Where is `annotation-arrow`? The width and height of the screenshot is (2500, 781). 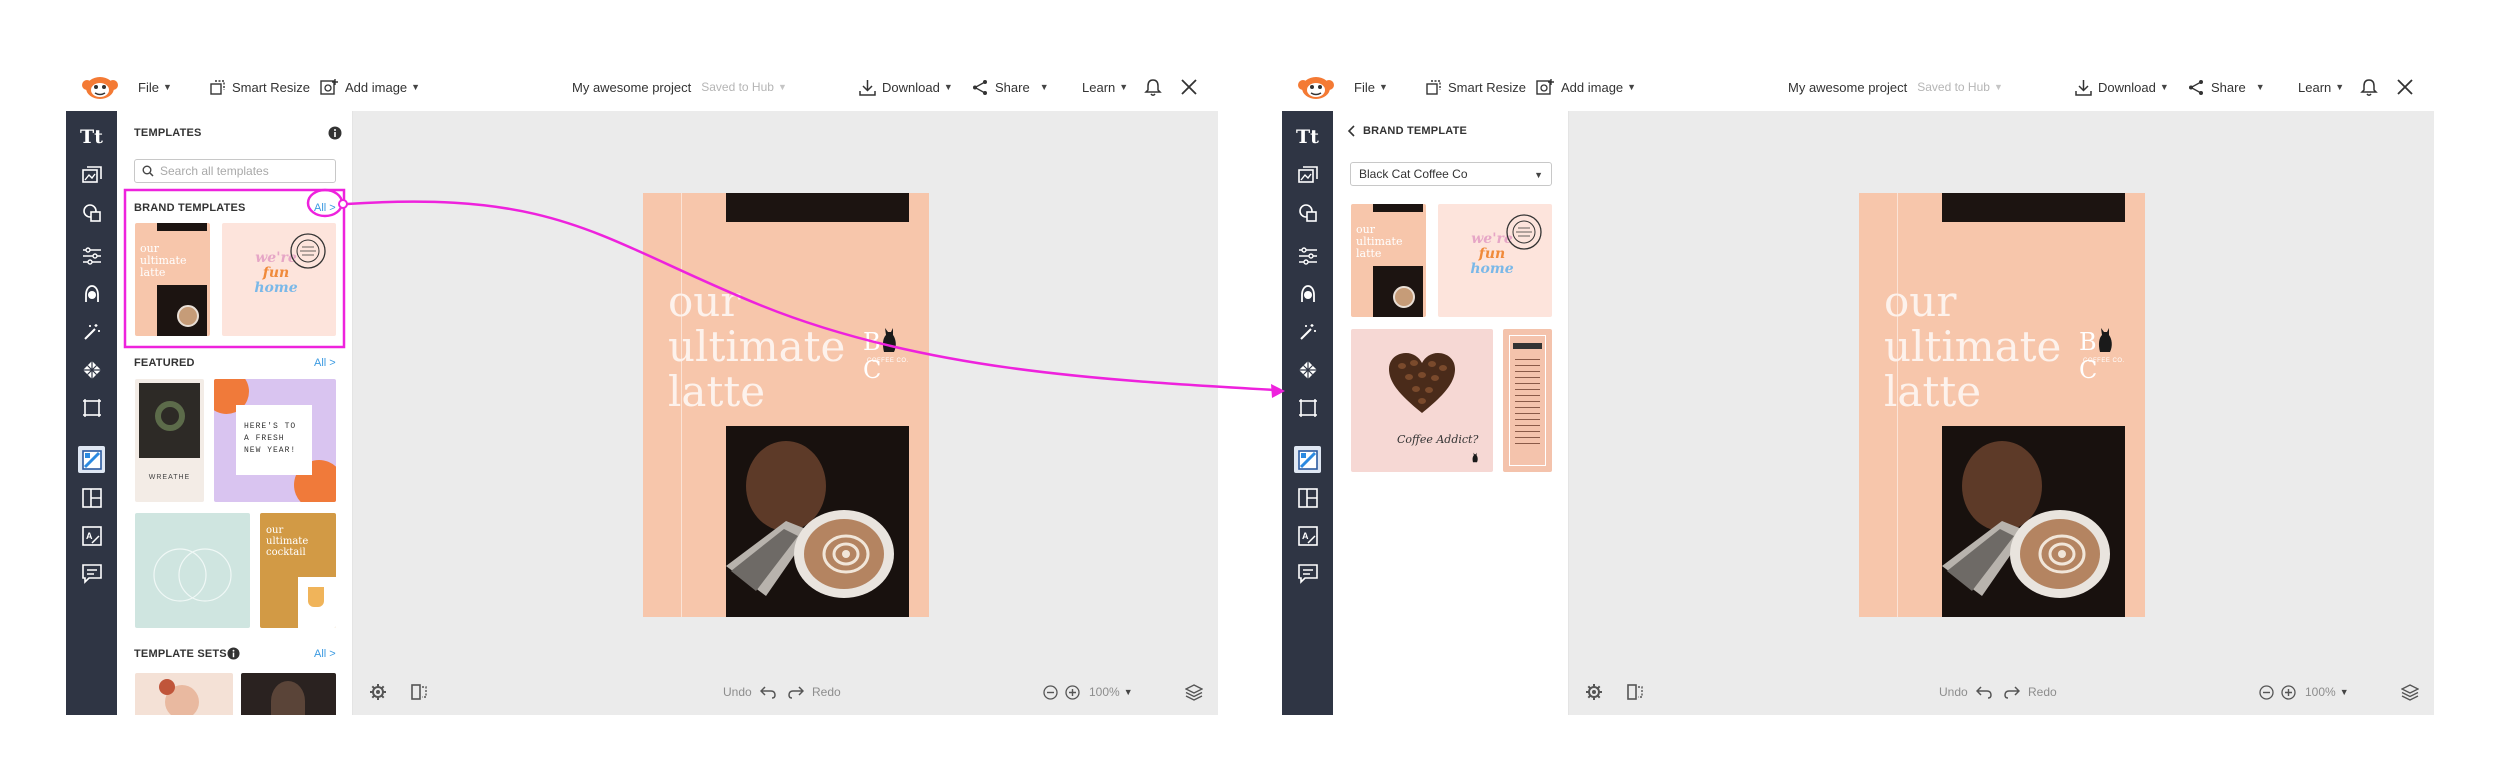
annotation-arrow is located at coordinates (811, 296).